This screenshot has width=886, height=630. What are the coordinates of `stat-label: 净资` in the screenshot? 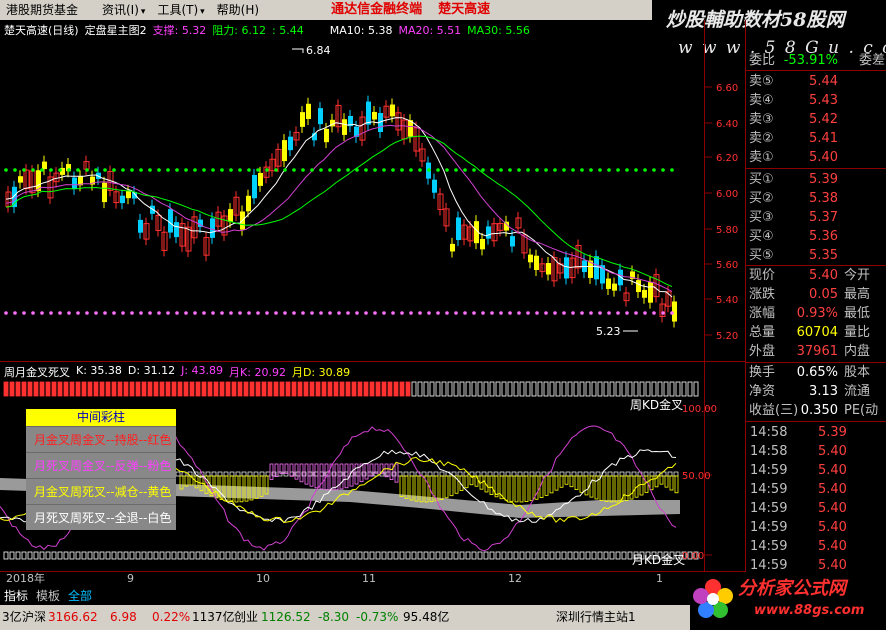 It's located at (762, 391).